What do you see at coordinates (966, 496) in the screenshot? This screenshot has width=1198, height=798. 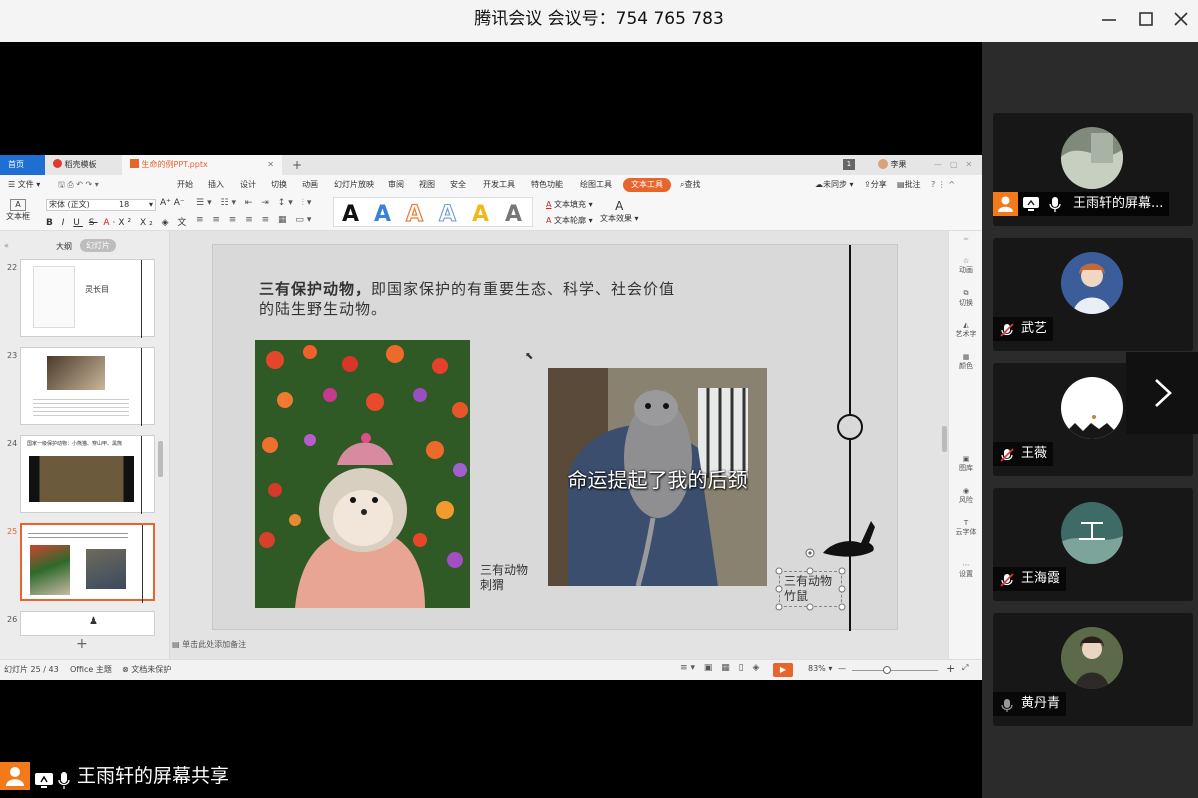 I see `side-tool-risk: ◉ 风险` at bounding box center [966, 496].